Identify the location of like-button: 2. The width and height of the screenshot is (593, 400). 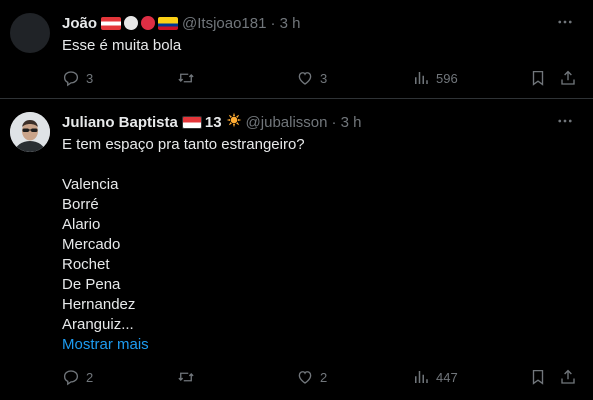
(311, 377).